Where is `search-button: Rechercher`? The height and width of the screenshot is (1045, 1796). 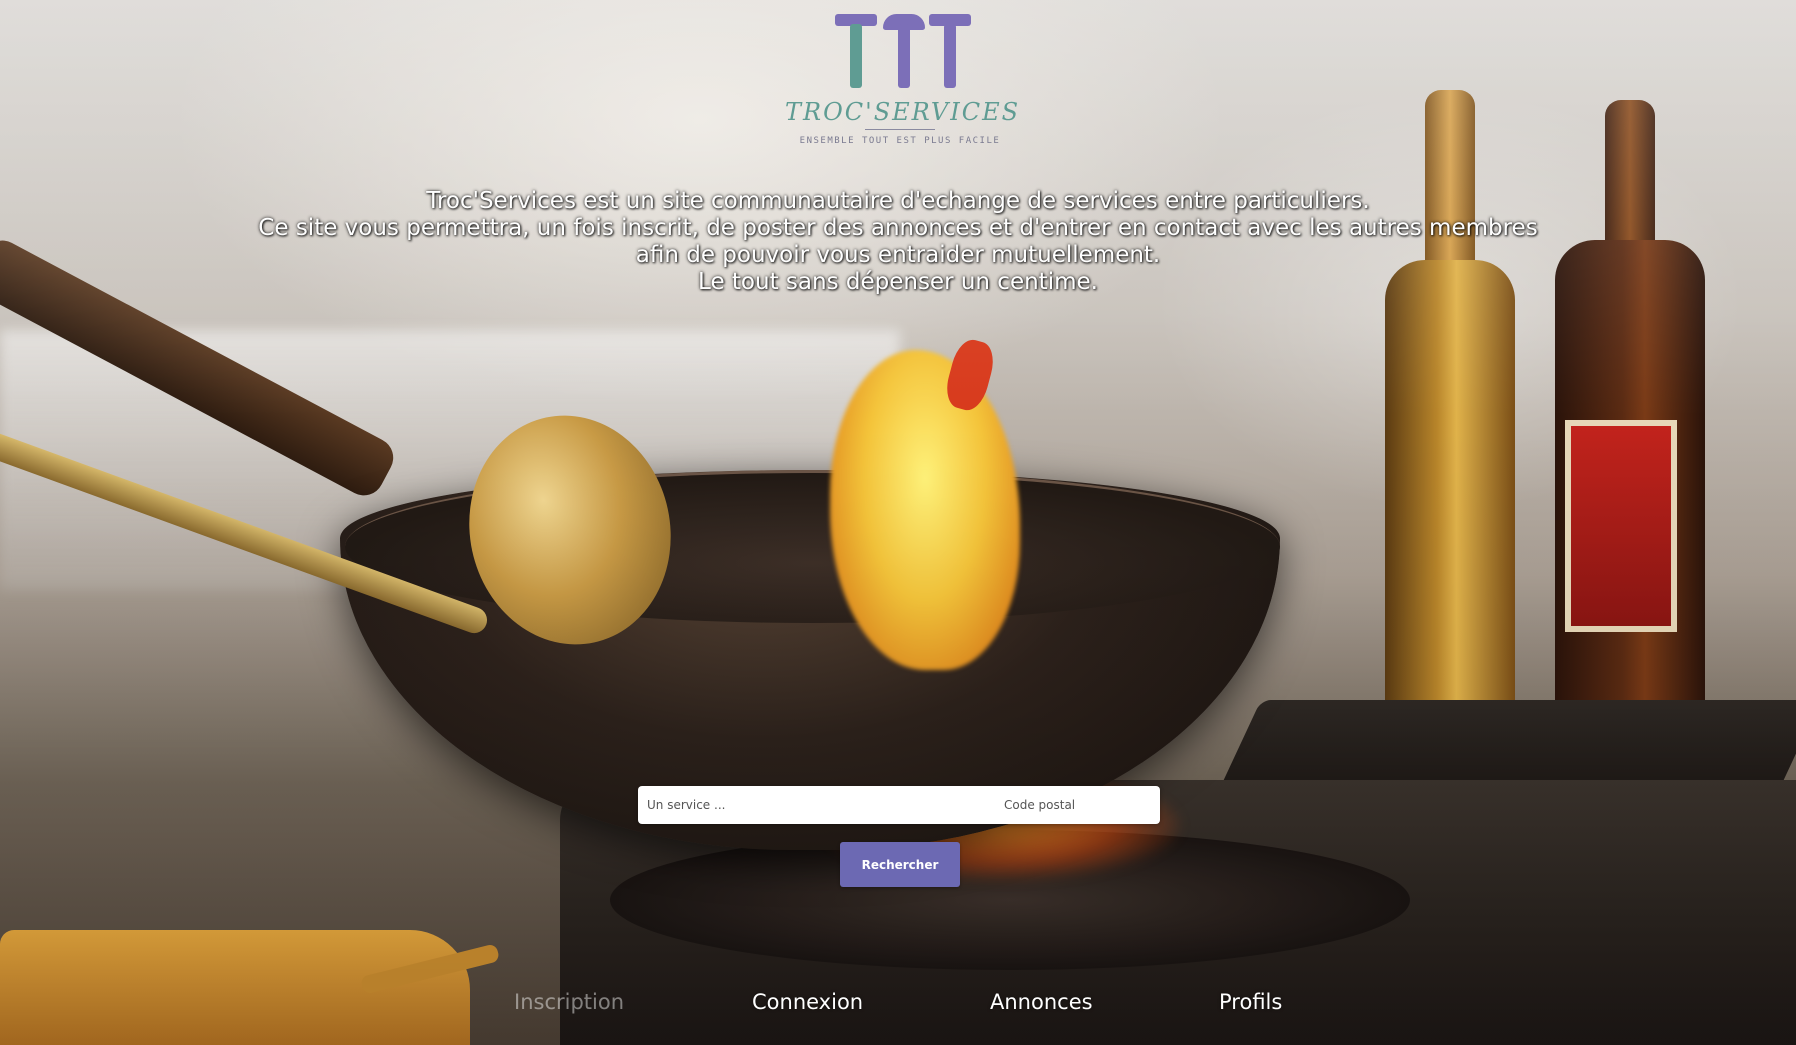
search-button: Rechercher is located at coordinates (900, 864).